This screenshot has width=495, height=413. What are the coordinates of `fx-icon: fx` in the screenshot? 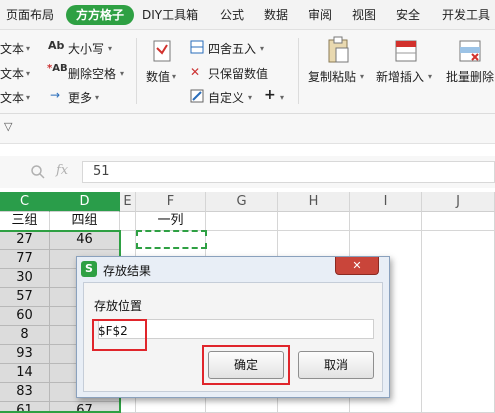 It's located at (62, 170).